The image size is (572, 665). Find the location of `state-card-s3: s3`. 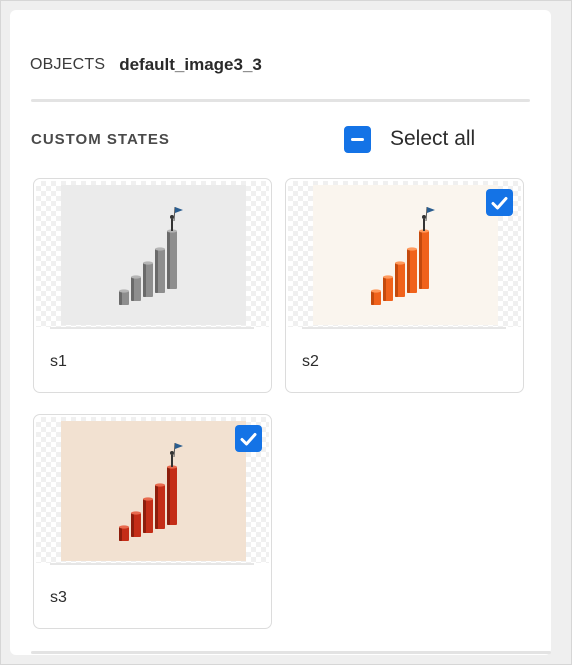

state-card-s3: s3 is located at coordinates (152, 521).